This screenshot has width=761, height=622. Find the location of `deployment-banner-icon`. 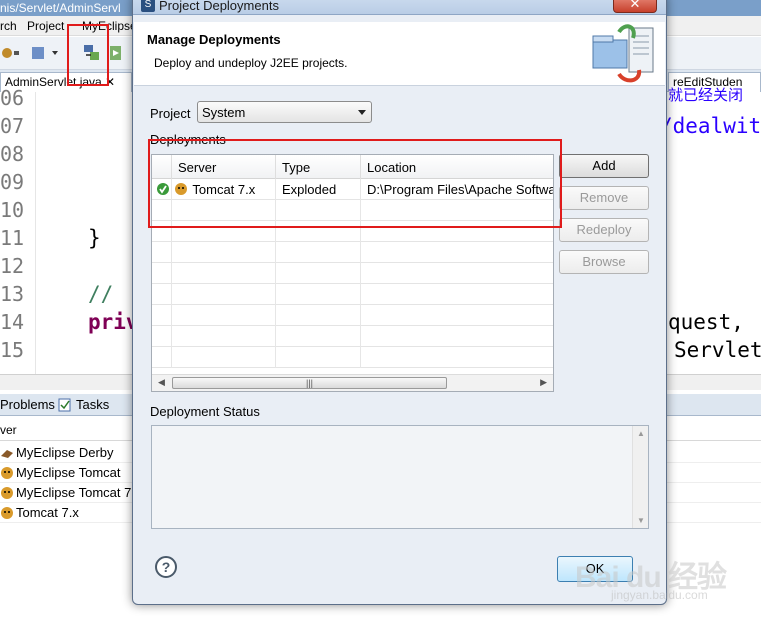

deployment-banner-icon is located at coordinates (623, 53).